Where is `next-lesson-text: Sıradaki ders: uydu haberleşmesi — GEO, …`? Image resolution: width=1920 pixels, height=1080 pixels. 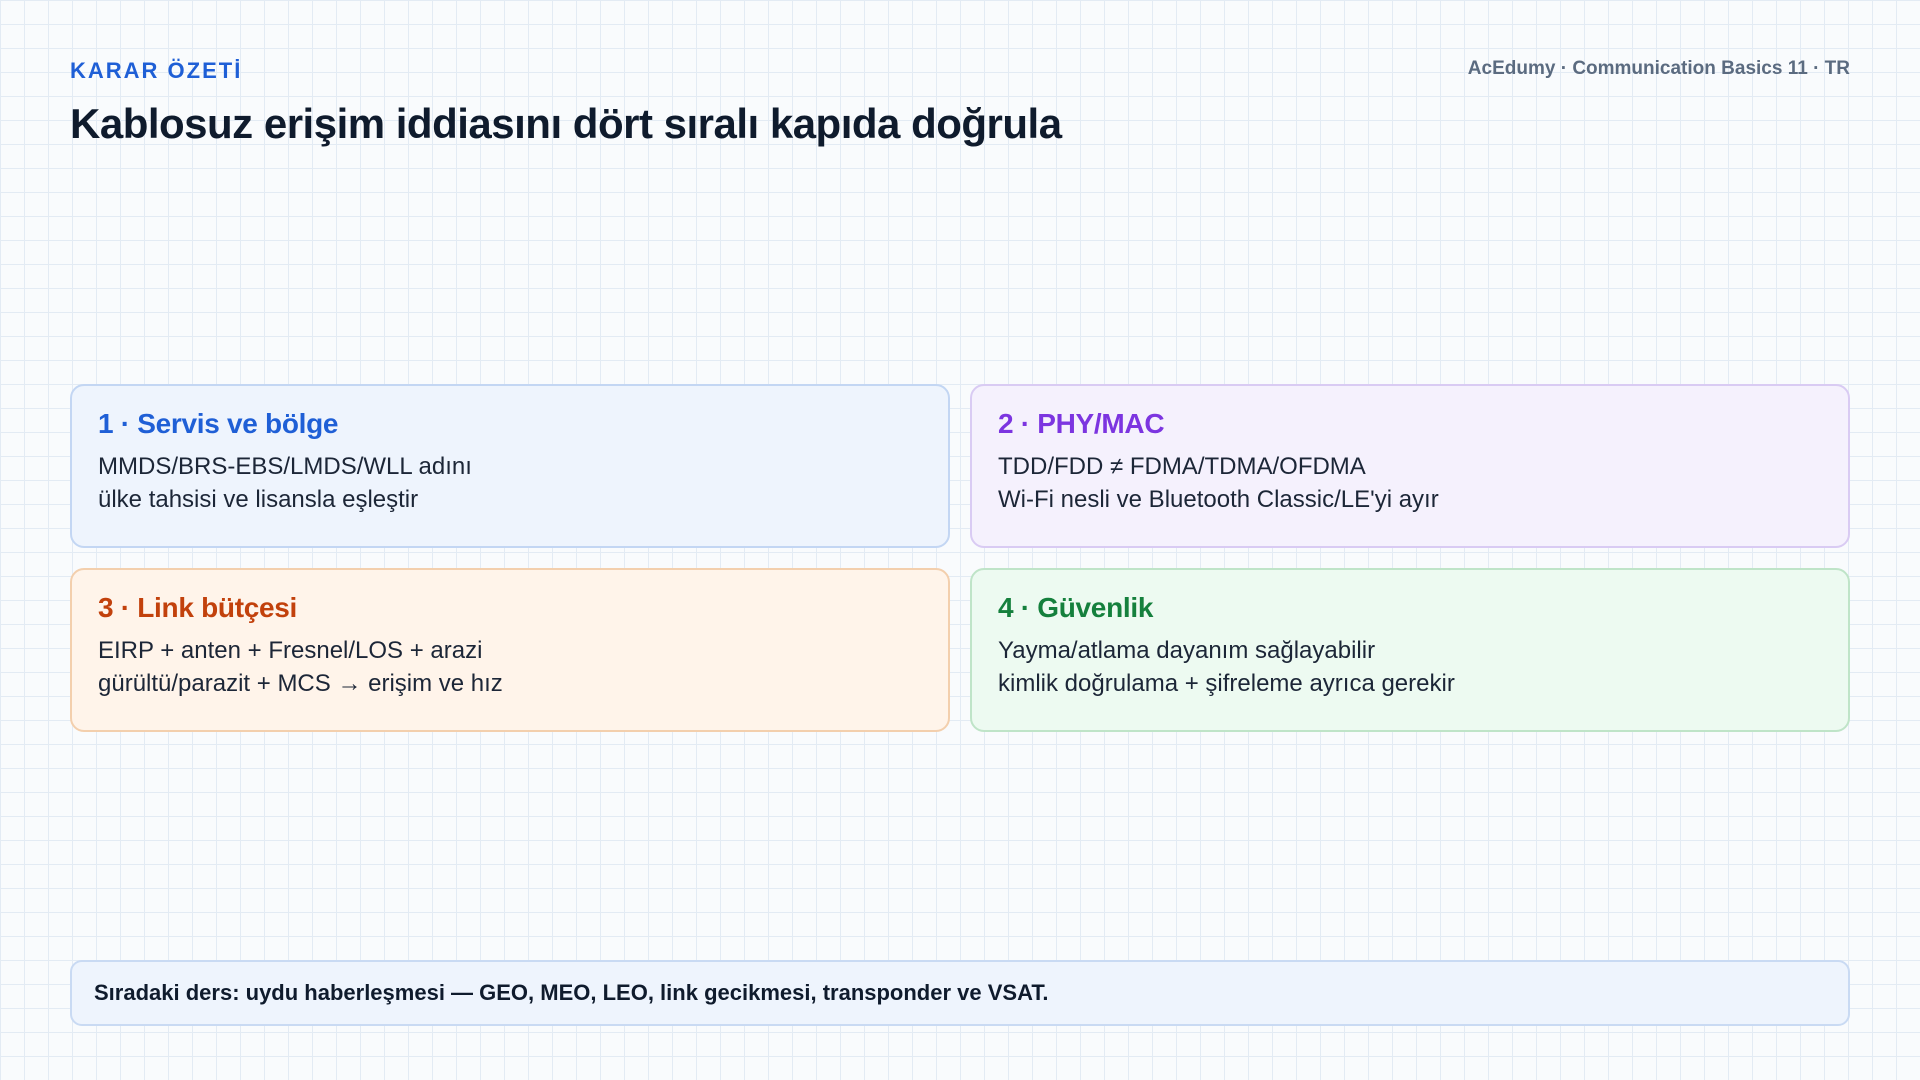 next-lesson-text: Sıradaki ders: uydu haberleşmesi — GEO, … is located at coordinates (571, 992).